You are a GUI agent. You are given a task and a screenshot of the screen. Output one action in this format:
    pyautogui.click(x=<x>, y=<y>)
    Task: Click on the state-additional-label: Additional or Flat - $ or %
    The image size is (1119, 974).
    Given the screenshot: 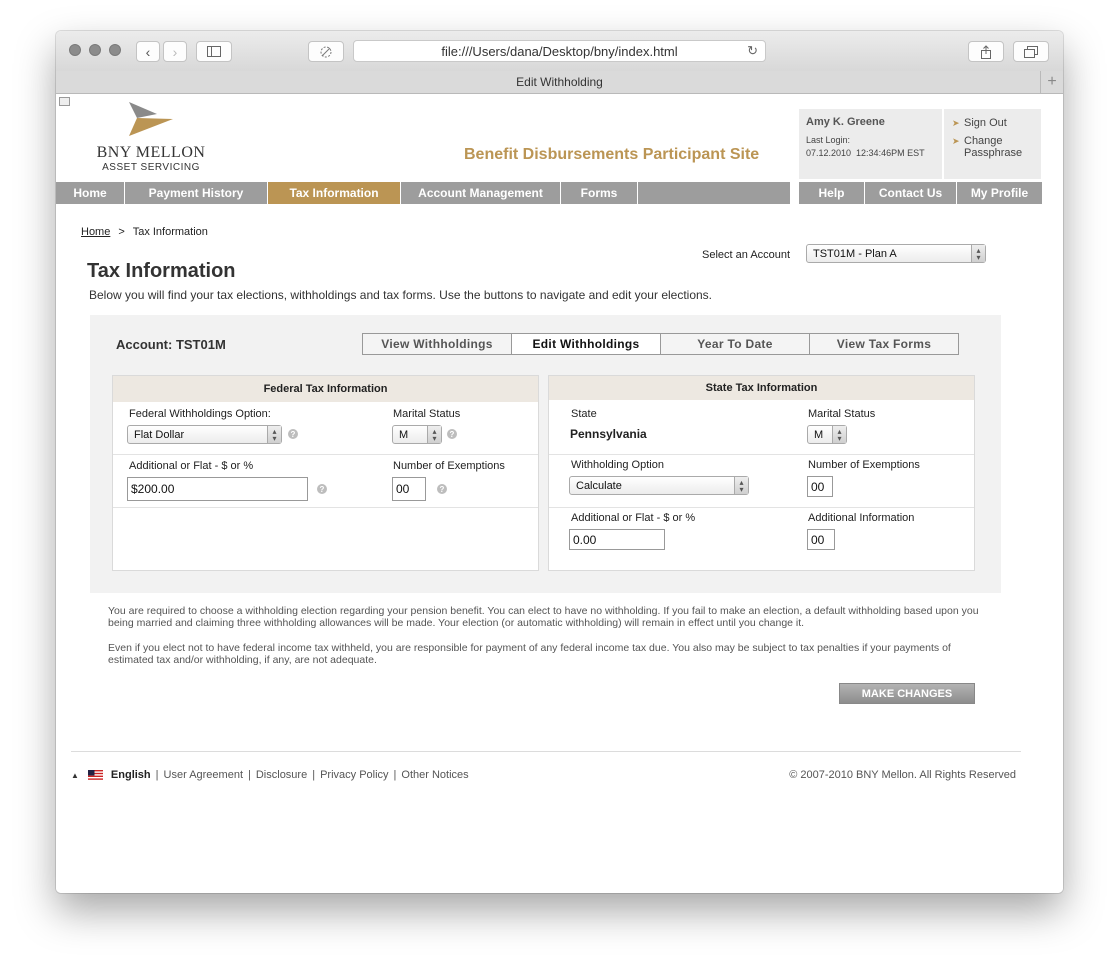 What is the action you would take?
    pyautogui.click(x=633, y=518)
    